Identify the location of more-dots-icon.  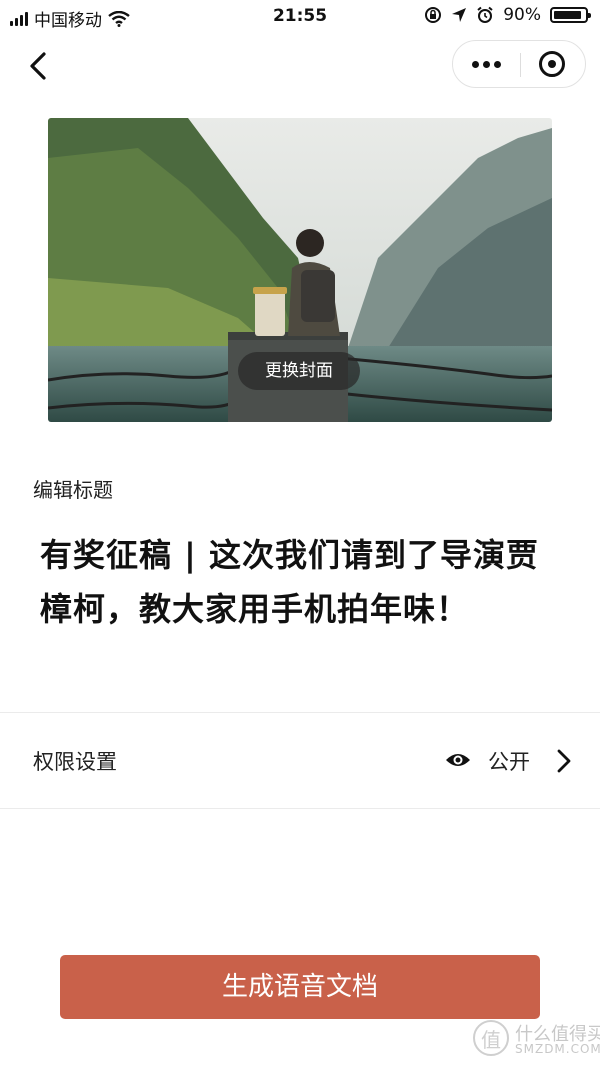
(486, 64).